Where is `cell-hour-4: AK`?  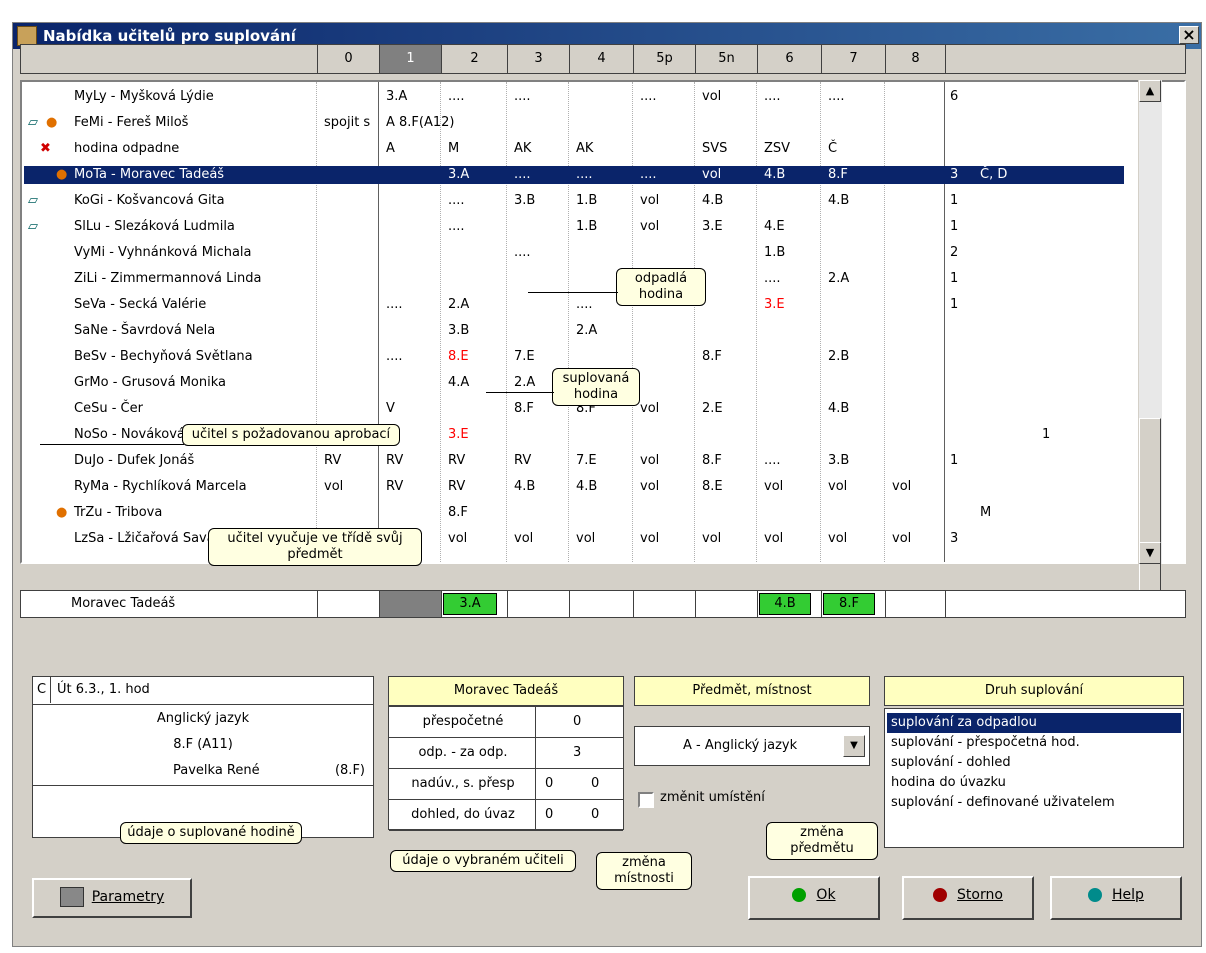 cell-hour-4: AK is located at coordinates (584, 149).